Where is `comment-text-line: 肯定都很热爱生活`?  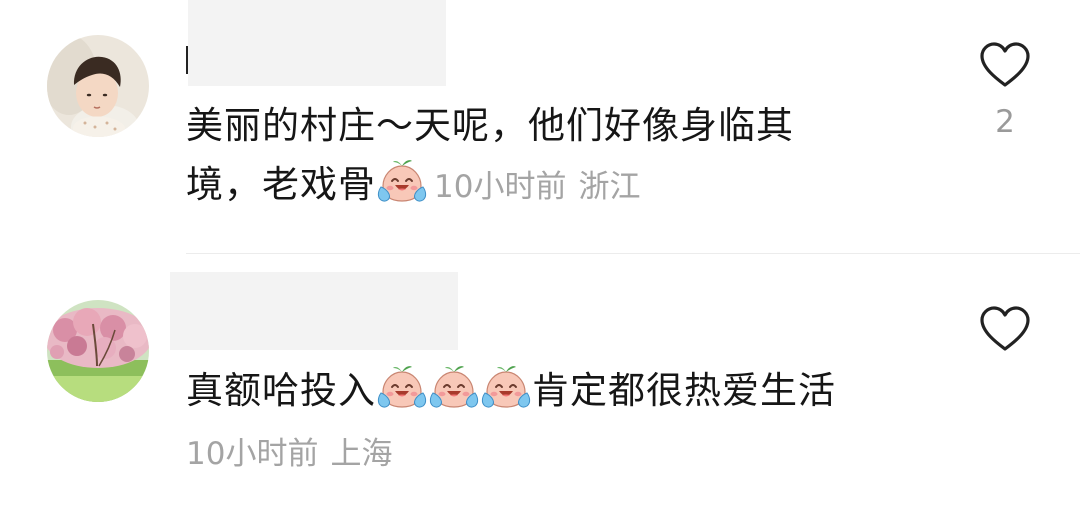
comment-text-line: 肯定都很热爱生活 is located at coordinates (684, 390).